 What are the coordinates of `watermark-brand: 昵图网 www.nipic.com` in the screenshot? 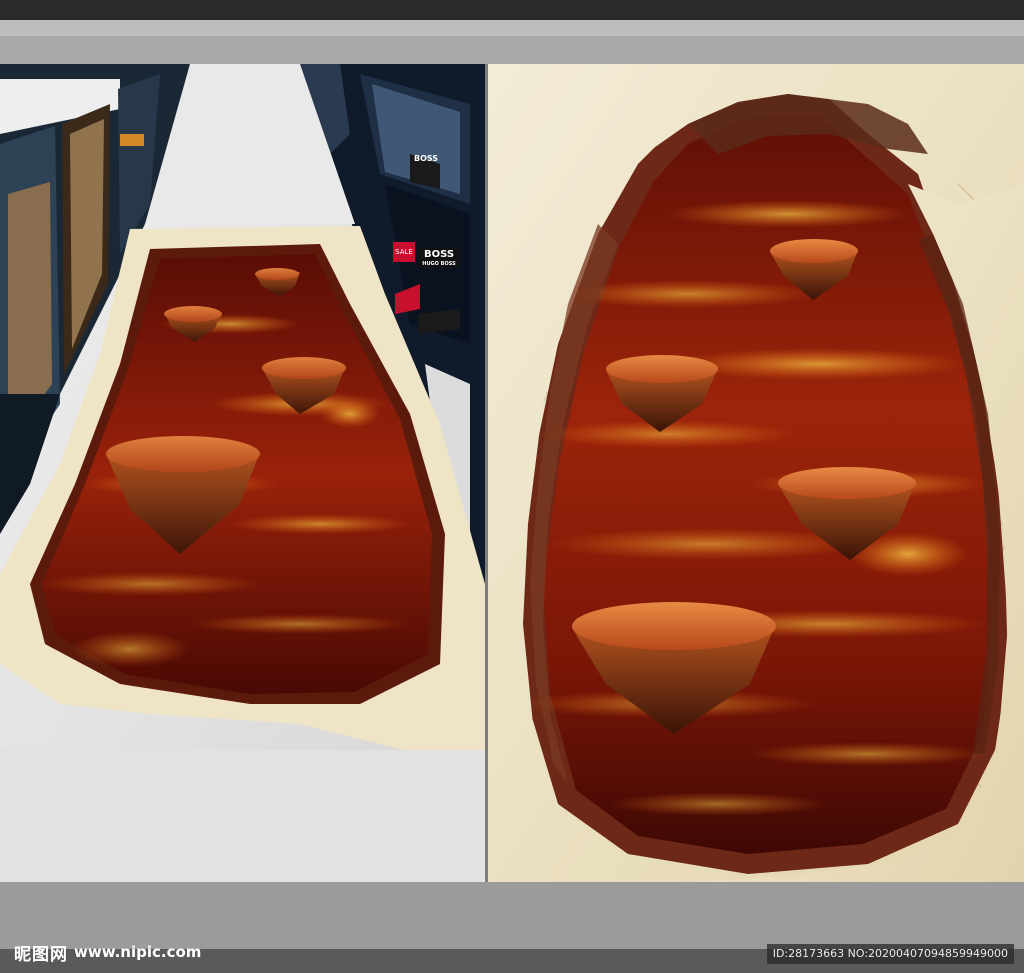 It's located at (108, 953).